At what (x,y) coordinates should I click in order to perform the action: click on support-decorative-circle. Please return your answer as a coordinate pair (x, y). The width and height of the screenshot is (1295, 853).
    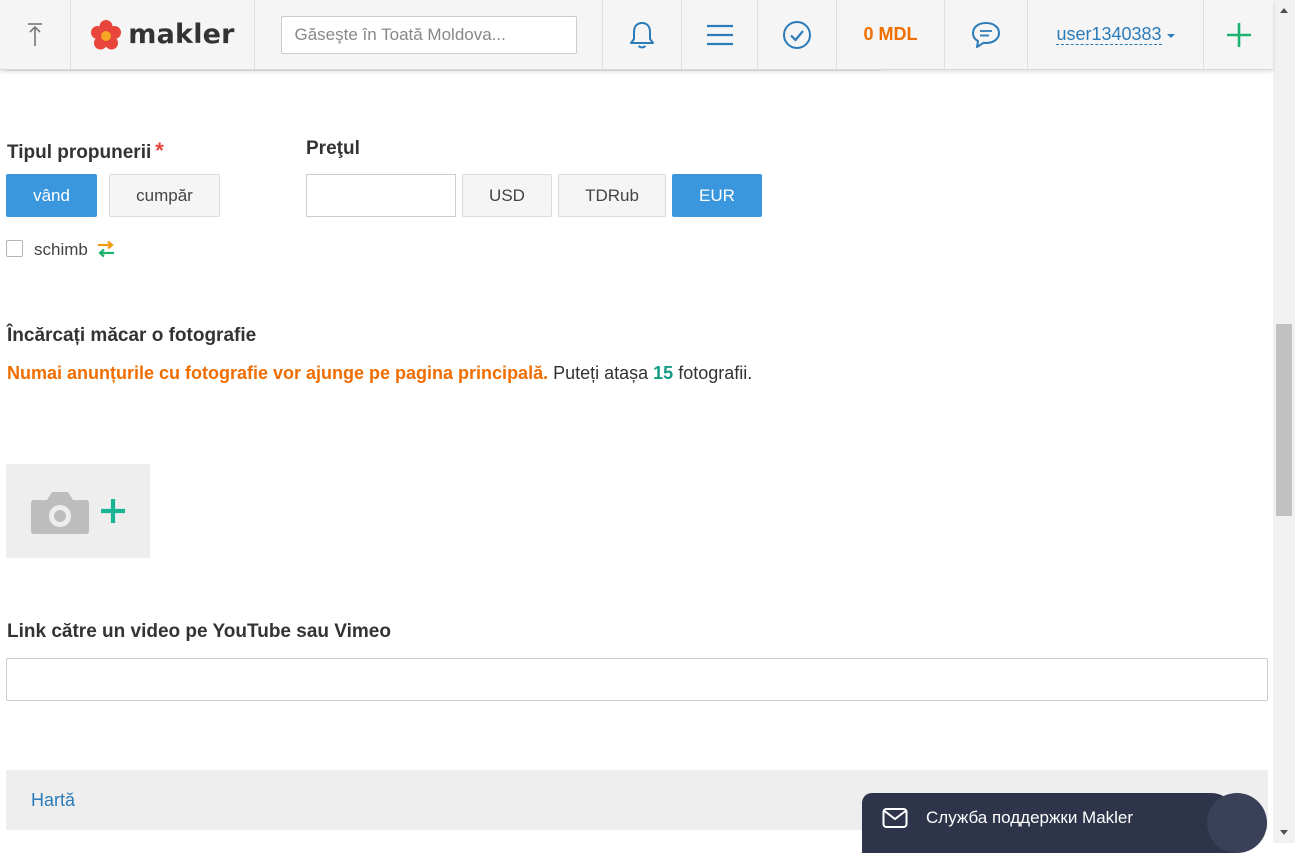
    Looking at the image, I should click on (1237, 823).